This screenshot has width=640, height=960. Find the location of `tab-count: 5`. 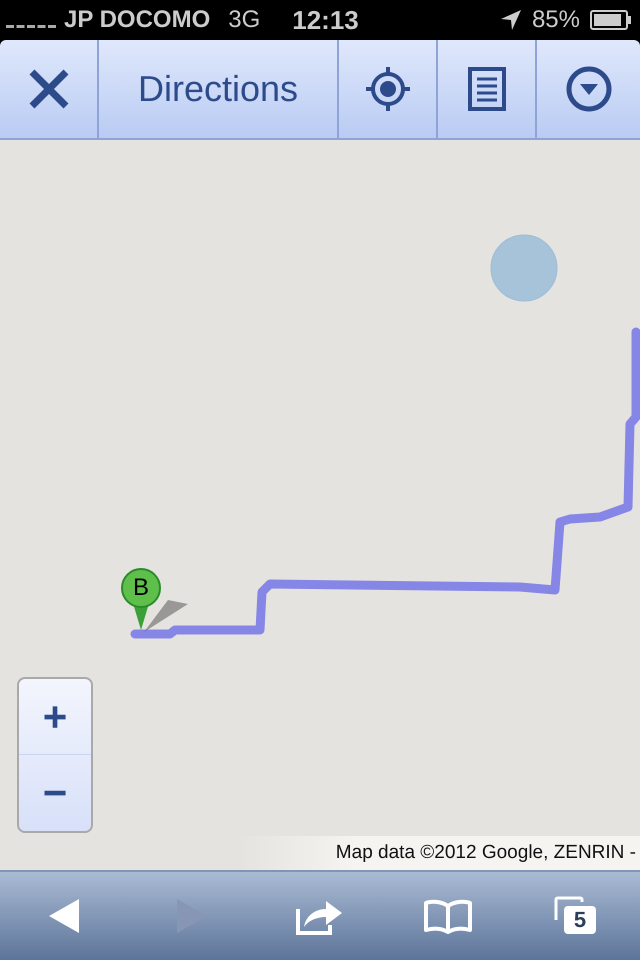

tab-count: 5 is located at coordinates (580, 920).